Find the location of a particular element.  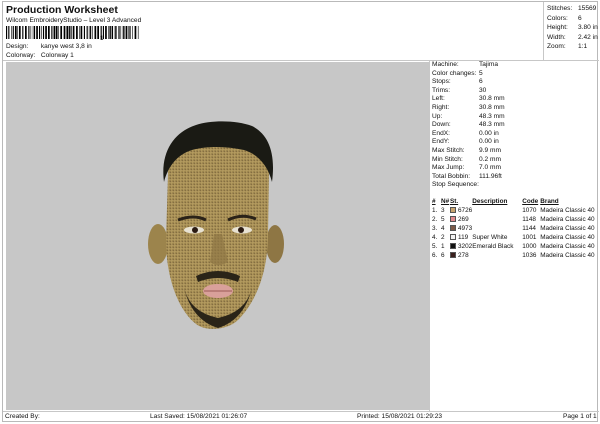

table-header-row: # N# St. Description Code Brand is located at coordinates (515, 201).